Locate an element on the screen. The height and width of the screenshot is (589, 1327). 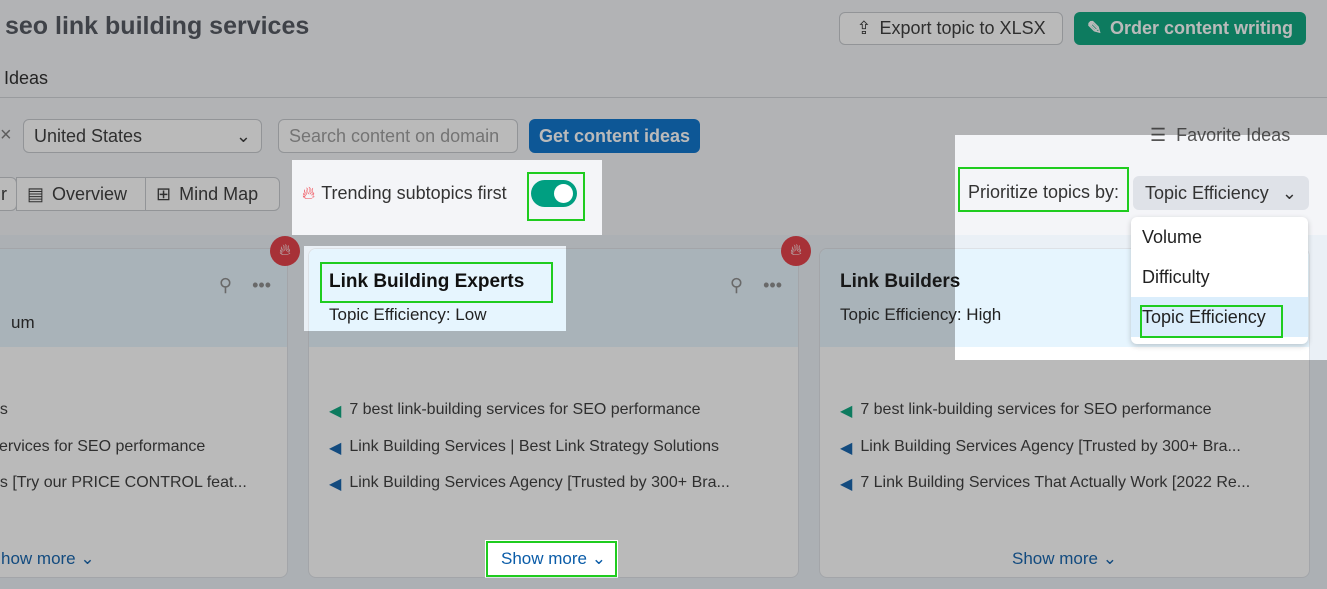
prioritize-select: Topic Efficiency ⌄ is located at coordinates (1221, 193).